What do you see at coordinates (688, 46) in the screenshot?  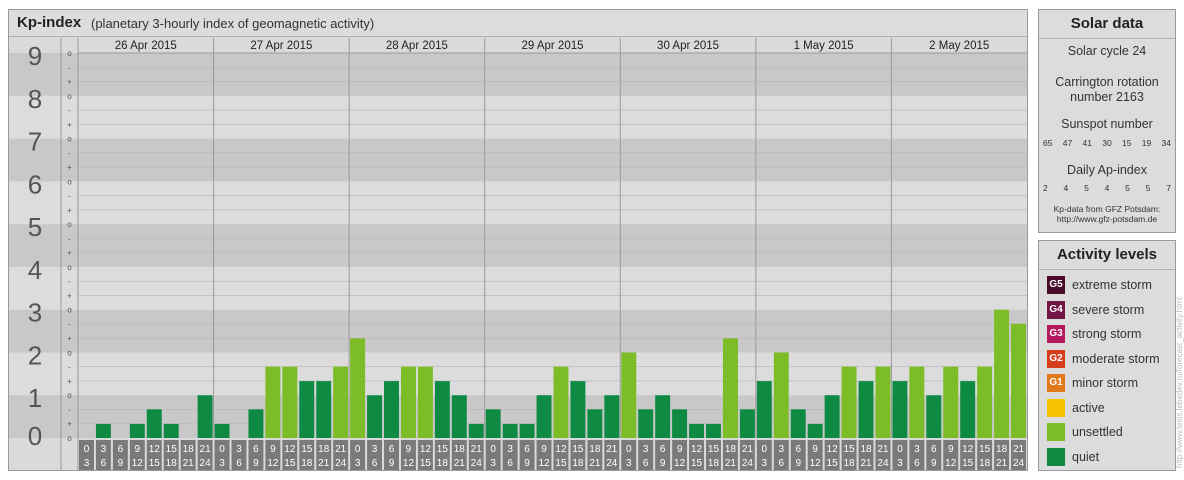 I see `day-label: 30 Apr 2015` at bounding box center [688, 46].